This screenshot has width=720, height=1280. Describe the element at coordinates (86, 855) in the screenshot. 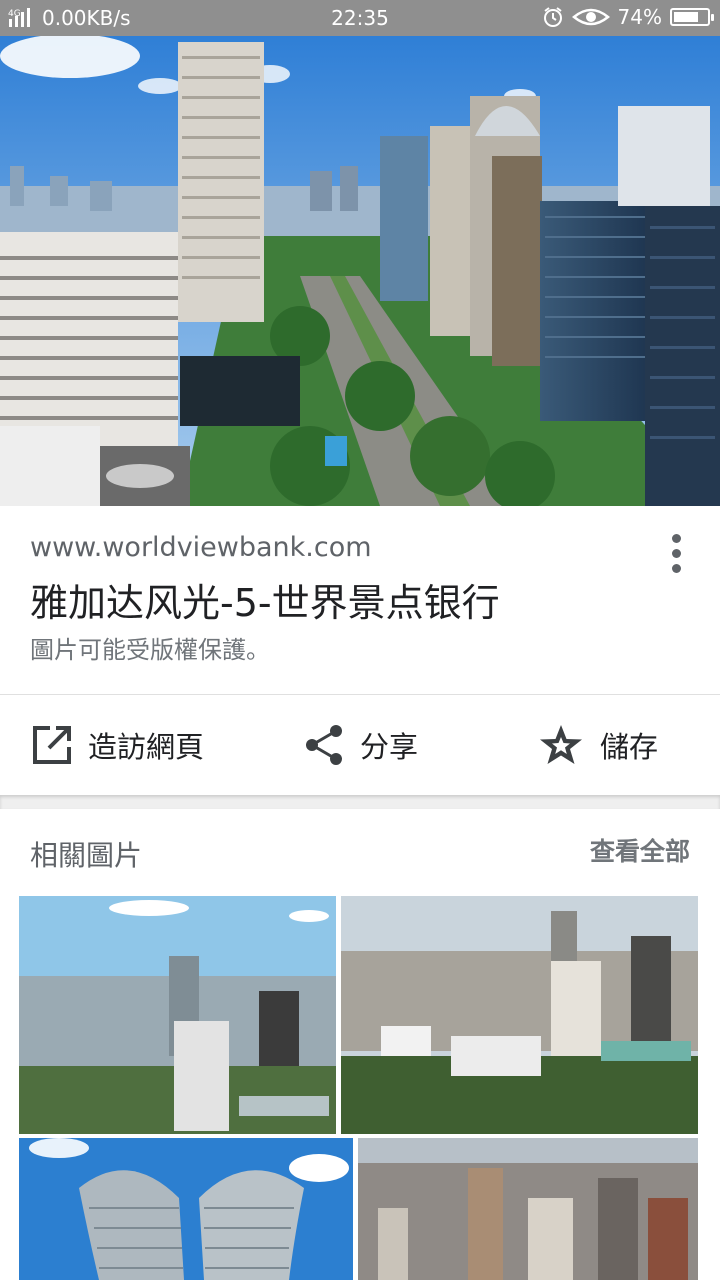

I see `related-images-heading: 相關圖片` at that location.